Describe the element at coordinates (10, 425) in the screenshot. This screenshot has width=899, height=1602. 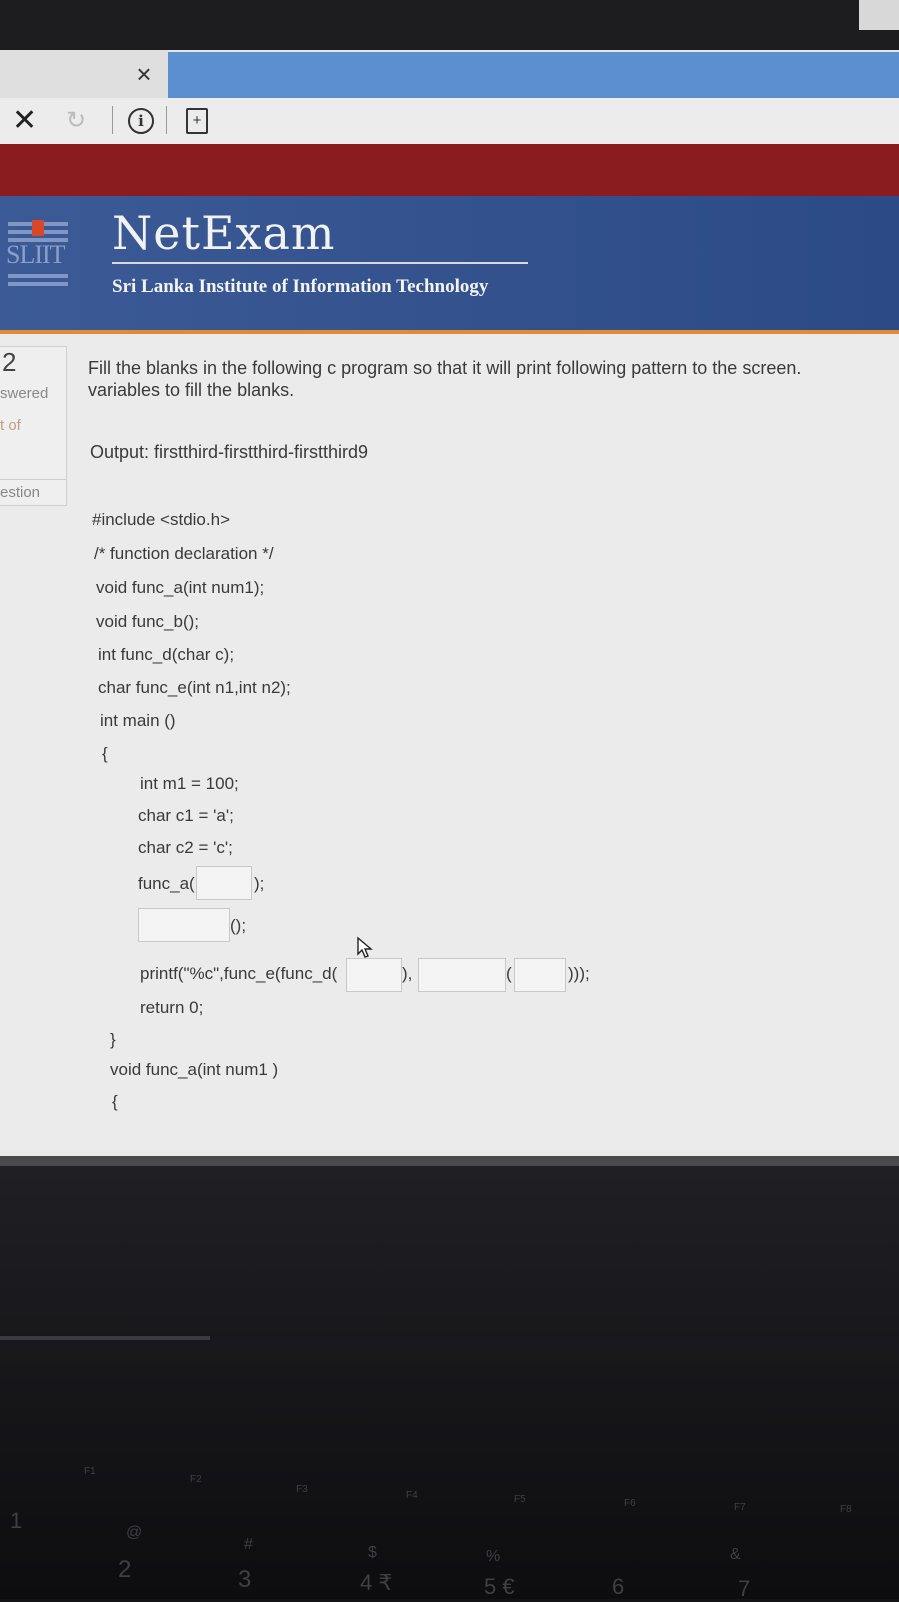
I see `marks-label: t of` at that location.